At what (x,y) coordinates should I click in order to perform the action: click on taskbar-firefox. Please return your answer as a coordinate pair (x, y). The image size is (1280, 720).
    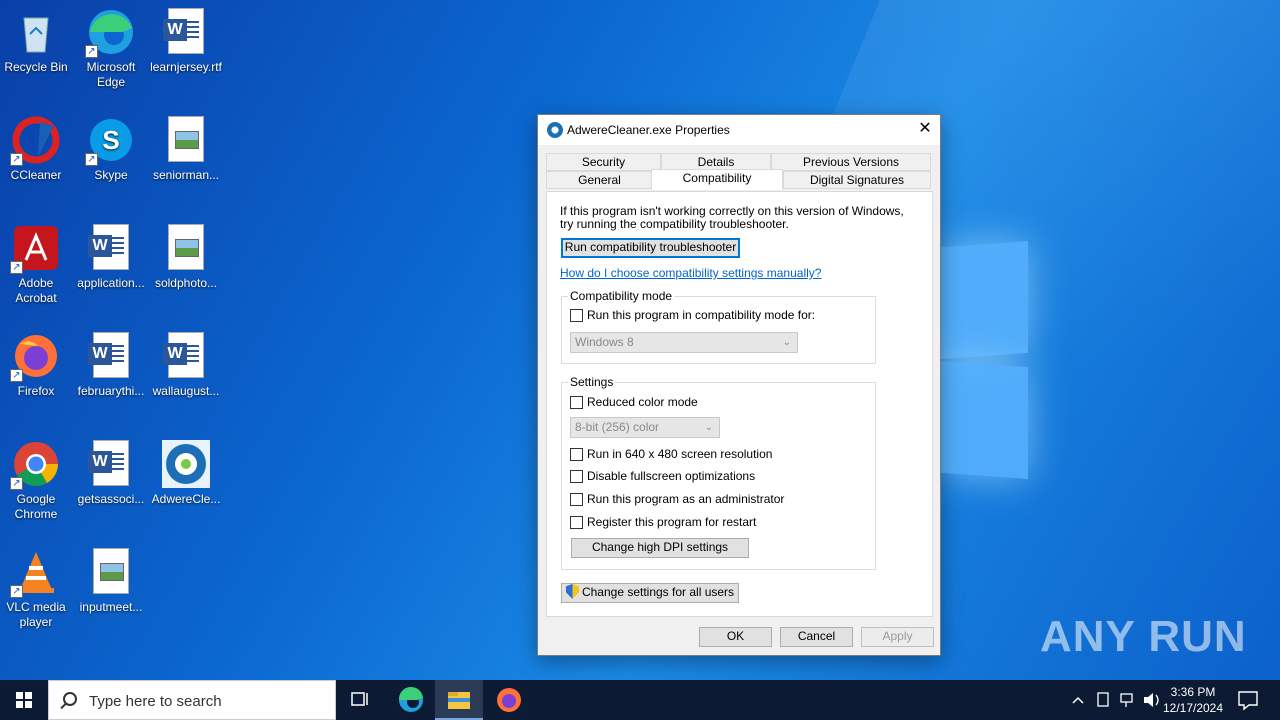
    Looking at the image, I should click on (509, 700).